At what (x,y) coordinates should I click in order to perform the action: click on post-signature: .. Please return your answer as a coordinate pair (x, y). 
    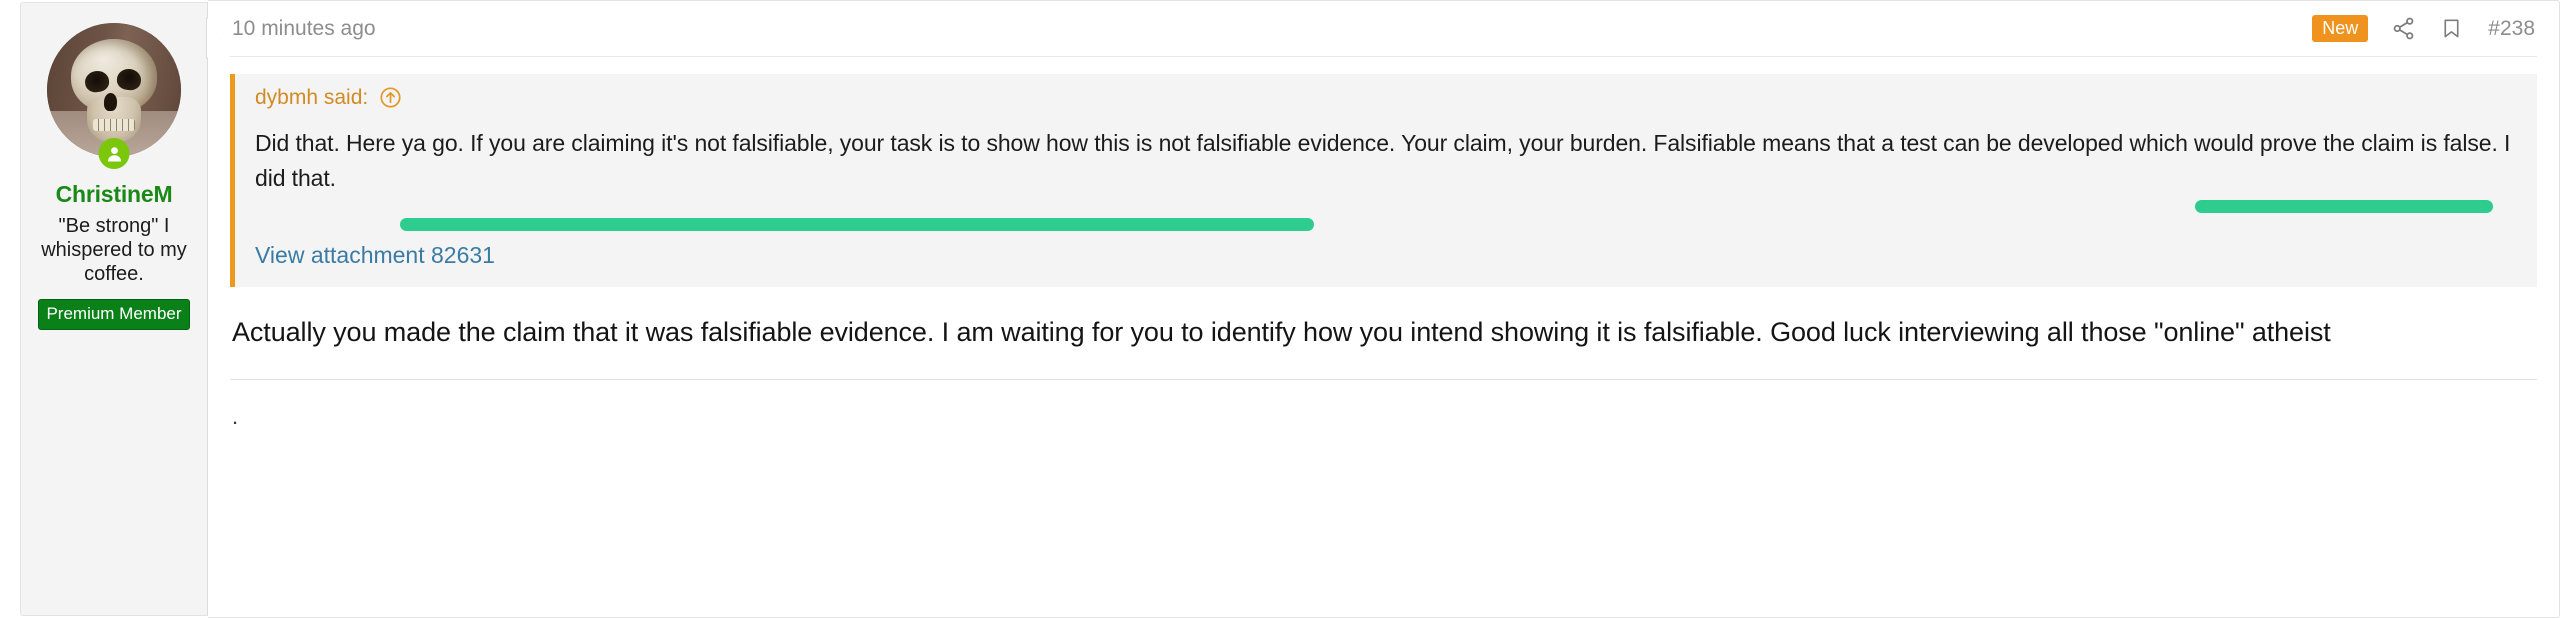
    Looking at the image, I should click on (235, 417).